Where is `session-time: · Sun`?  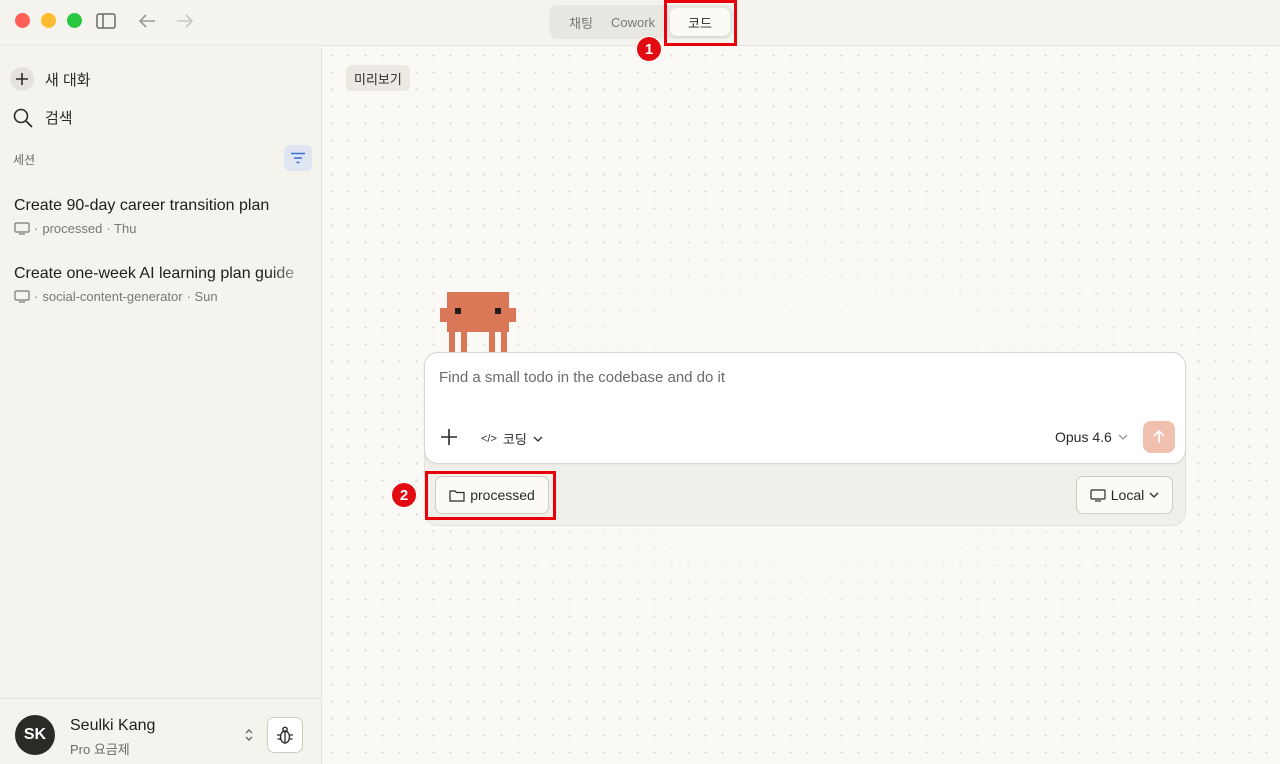
session-time: · Sun is located at coordinates (202, 296).